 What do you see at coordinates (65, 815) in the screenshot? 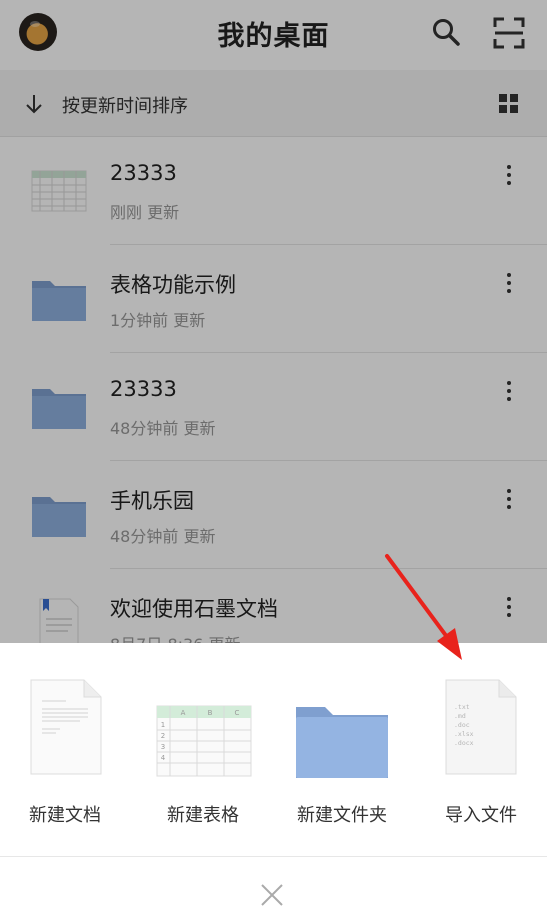
I see `action-label: 新建文档` at bounding box center [65, 815].